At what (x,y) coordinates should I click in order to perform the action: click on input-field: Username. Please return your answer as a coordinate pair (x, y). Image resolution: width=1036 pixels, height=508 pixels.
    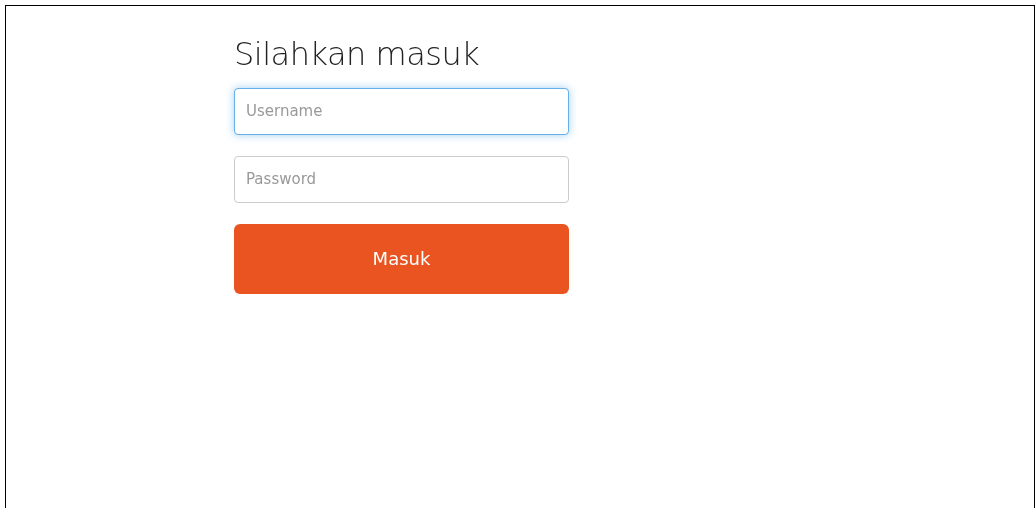
    Looking at the image, I should click on (401, 111).